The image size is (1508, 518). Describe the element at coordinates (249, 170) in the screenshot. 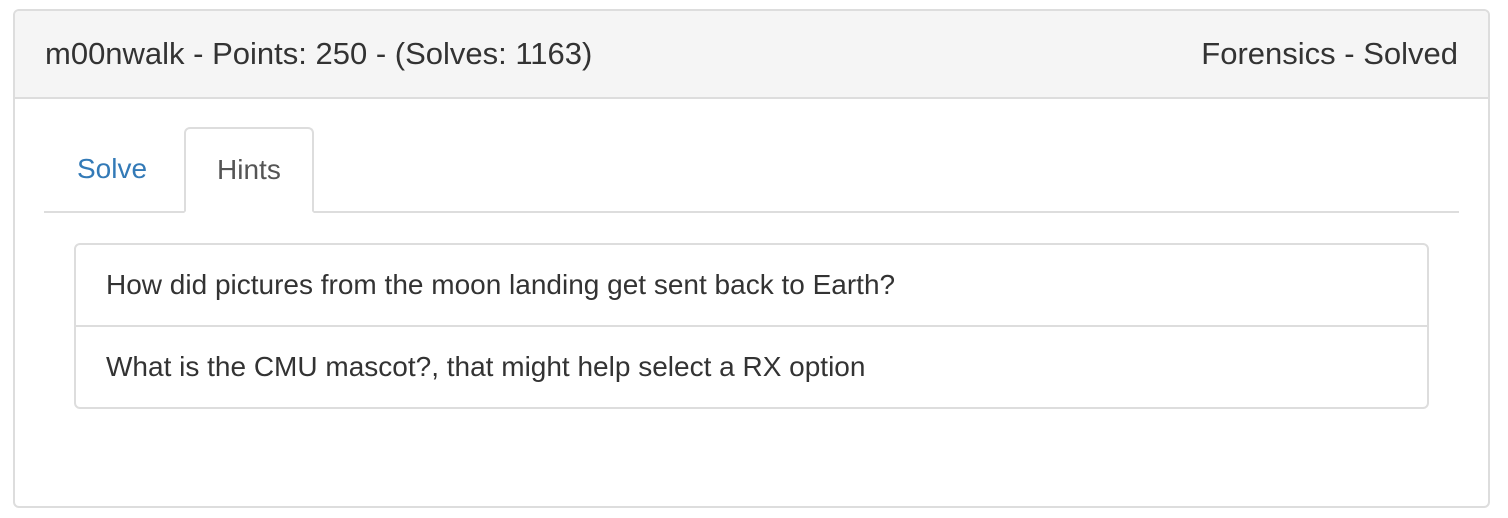

I see `tab-hints: Hints` at that location.